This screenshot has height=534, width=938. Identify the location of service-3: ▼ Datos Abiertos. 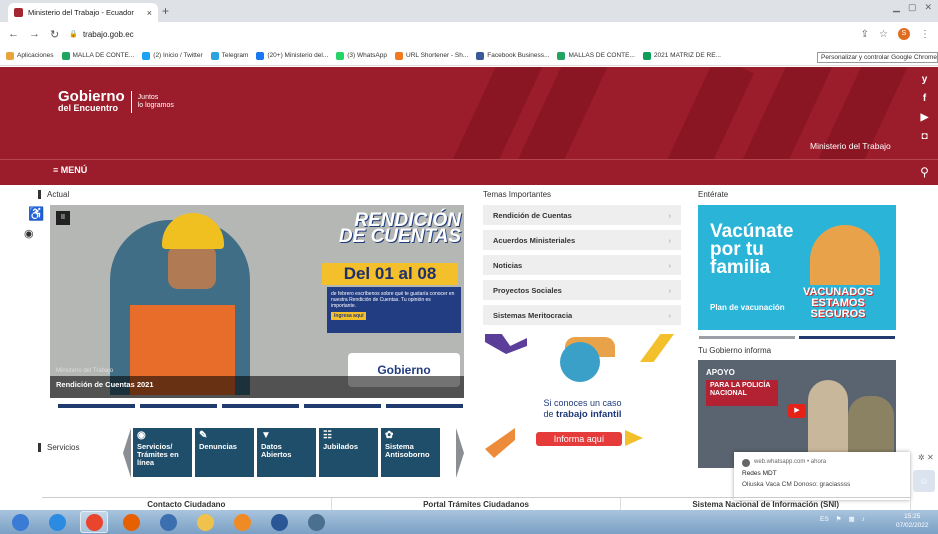
(286, 452).